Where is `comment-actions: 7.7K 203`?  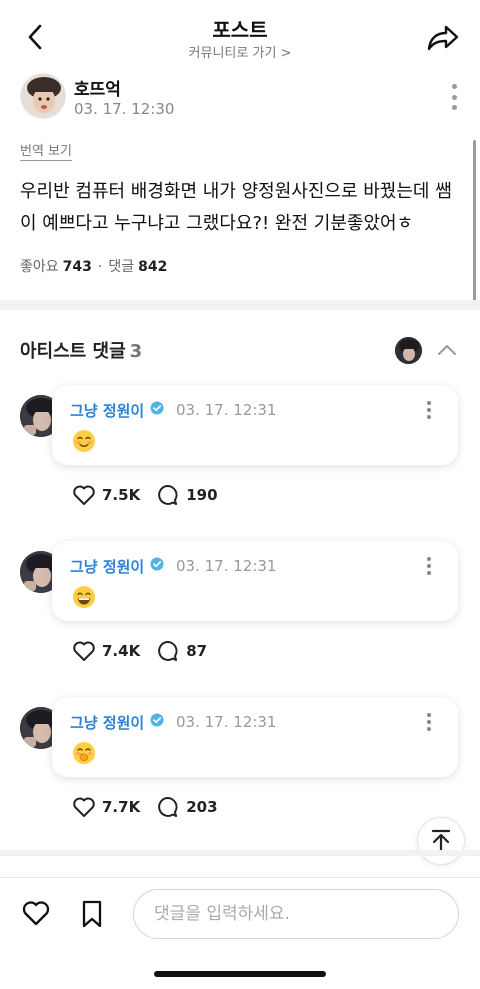 comment-actions: 7.7K 203 is located at coordinates (145, 807).